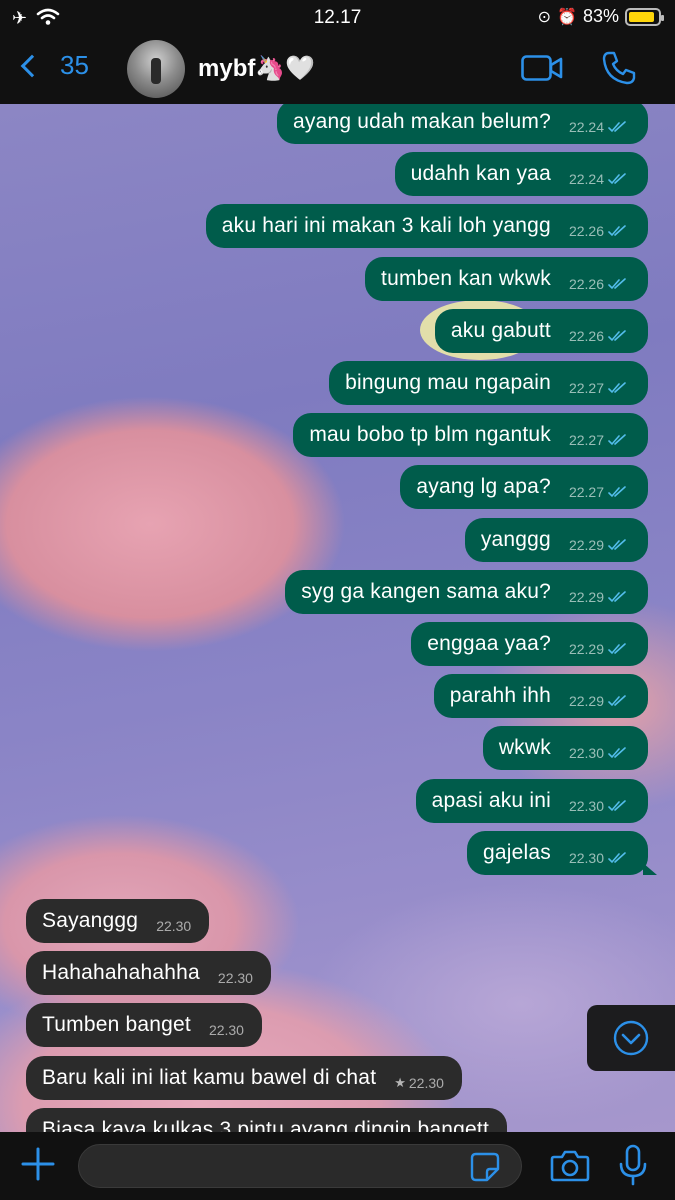 This screenshot has width=675, height=1200. What do you see at coordinates (586, 127) in the screenshot?
I see `message-time: 22.24` at bounding box center [586, 127].